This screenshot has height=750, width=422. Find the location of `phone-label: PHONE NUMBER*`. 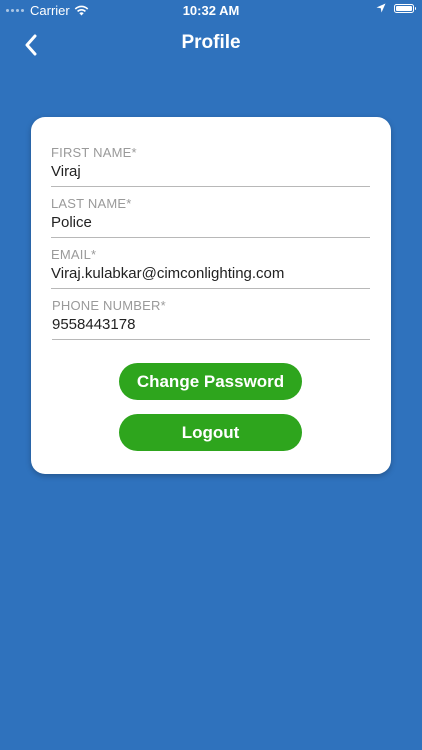

phone-label: PHONE NUMBER* is located at coordinates (109, 305).